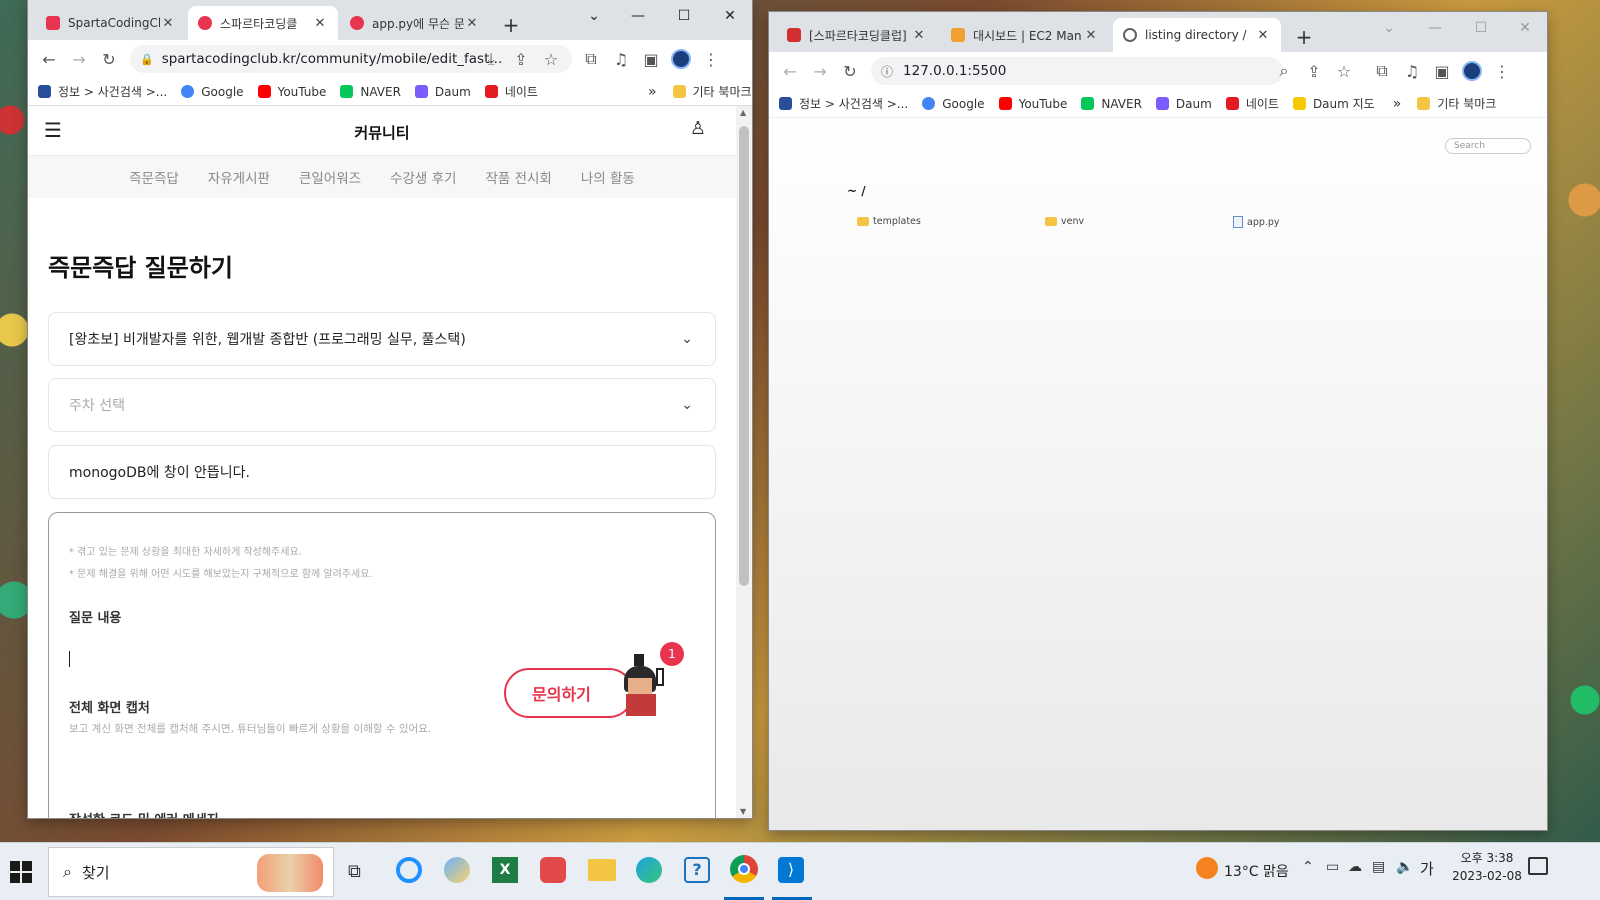 This screenshot has height=900, width=1600. Describe the element at coordinates (711, 59) in the screenshot. I see `menu-icon: ⋮` at that location.